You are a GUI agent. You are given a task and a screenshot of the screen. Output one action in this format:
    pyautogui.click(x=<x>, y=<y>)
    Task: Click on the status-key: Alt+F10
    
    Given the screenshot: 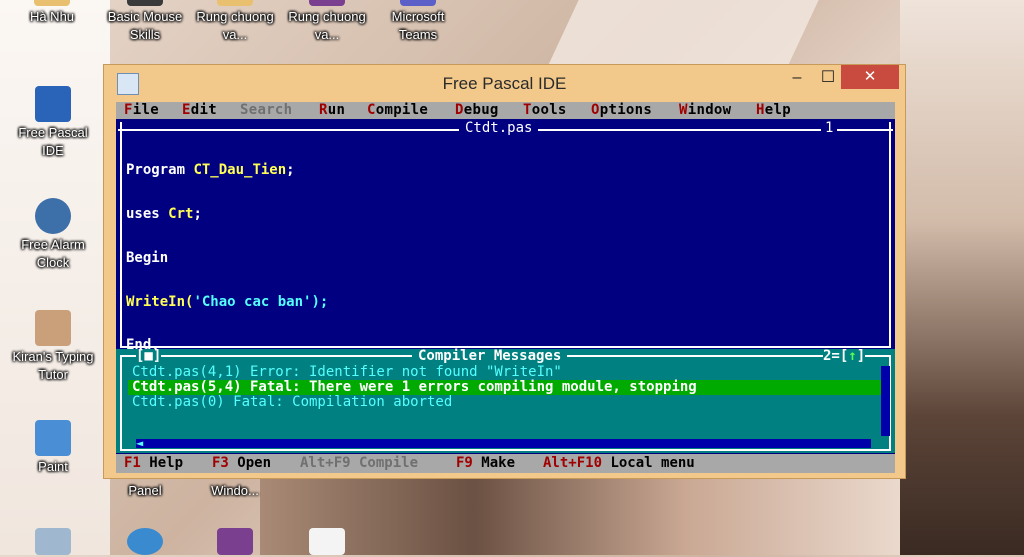 What is the action you would take?
    pyautogui.click(x=573, y=463)
    